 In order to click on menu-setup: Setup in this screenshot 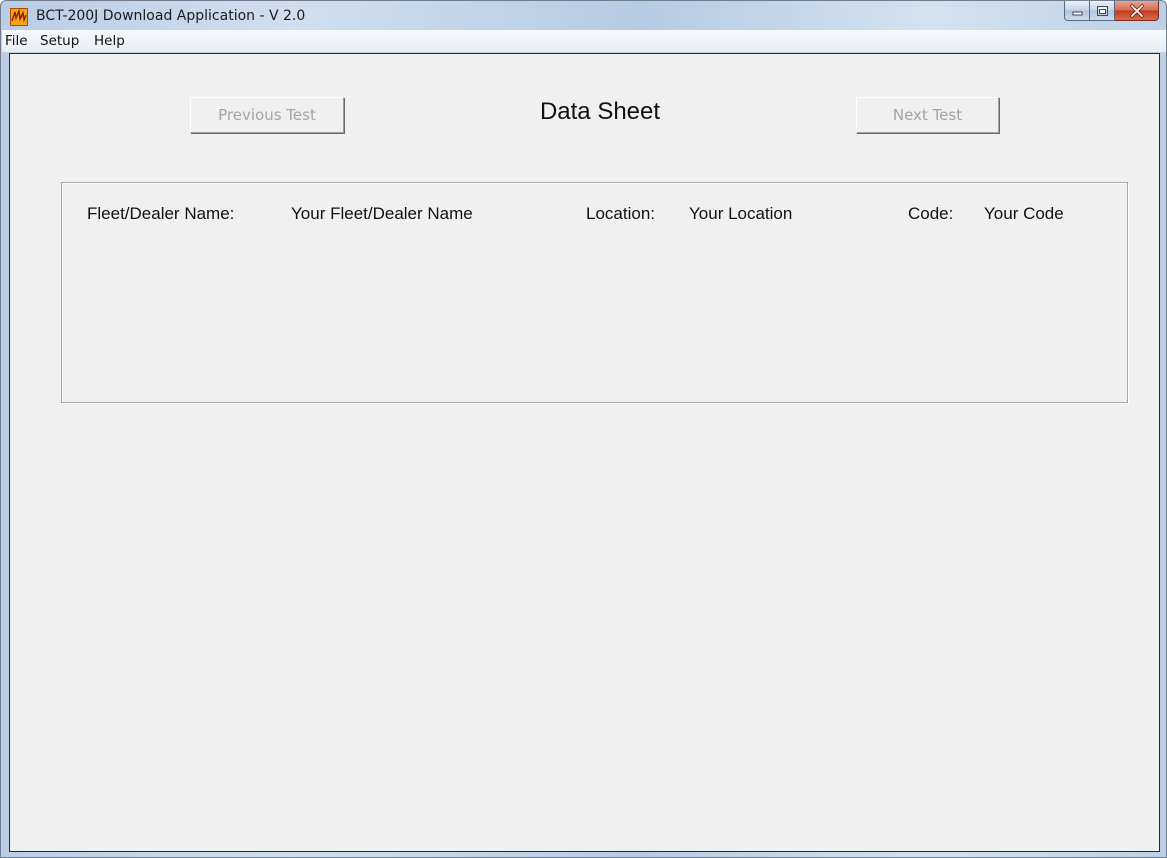, I will do `click(59, 41)`.